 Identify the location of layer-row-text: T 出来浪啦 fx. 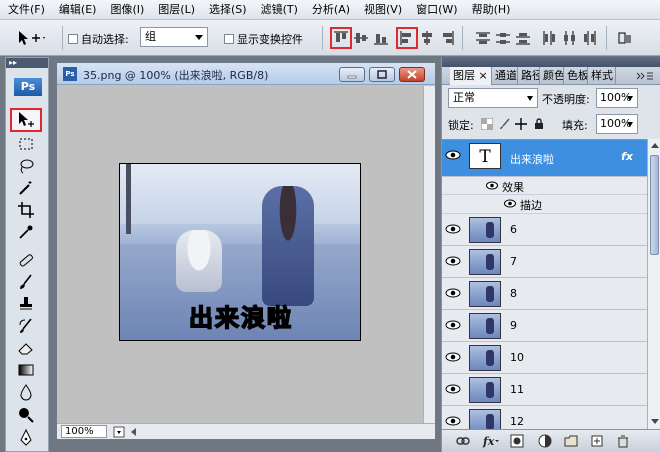
(544, 158).